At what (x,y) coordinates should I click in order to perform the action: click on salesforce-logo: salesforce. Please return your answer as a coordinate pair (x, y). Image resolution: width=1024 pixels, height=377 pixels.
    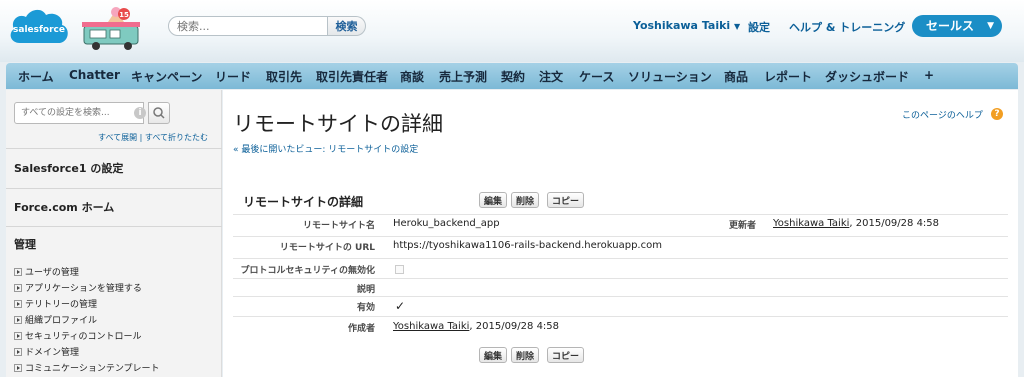
    Looking at the image, I should click on (39, 27).